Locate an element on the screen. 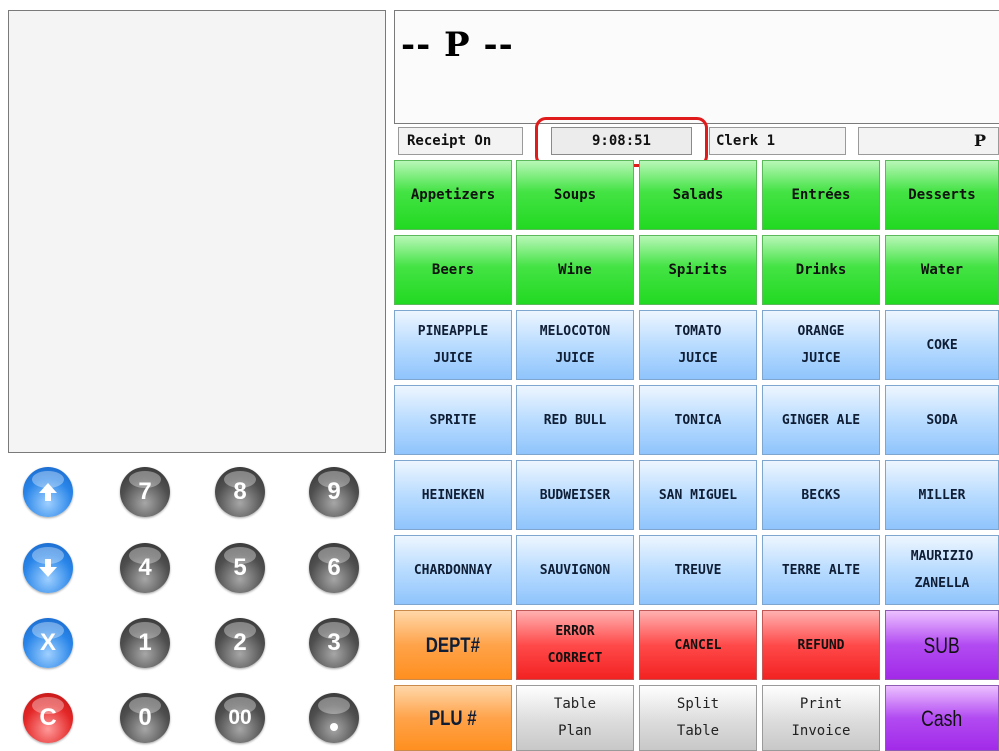 The height and width of the screenshot is (751, 999). category-wine-button: Wine is located at coordinates (575, 270).